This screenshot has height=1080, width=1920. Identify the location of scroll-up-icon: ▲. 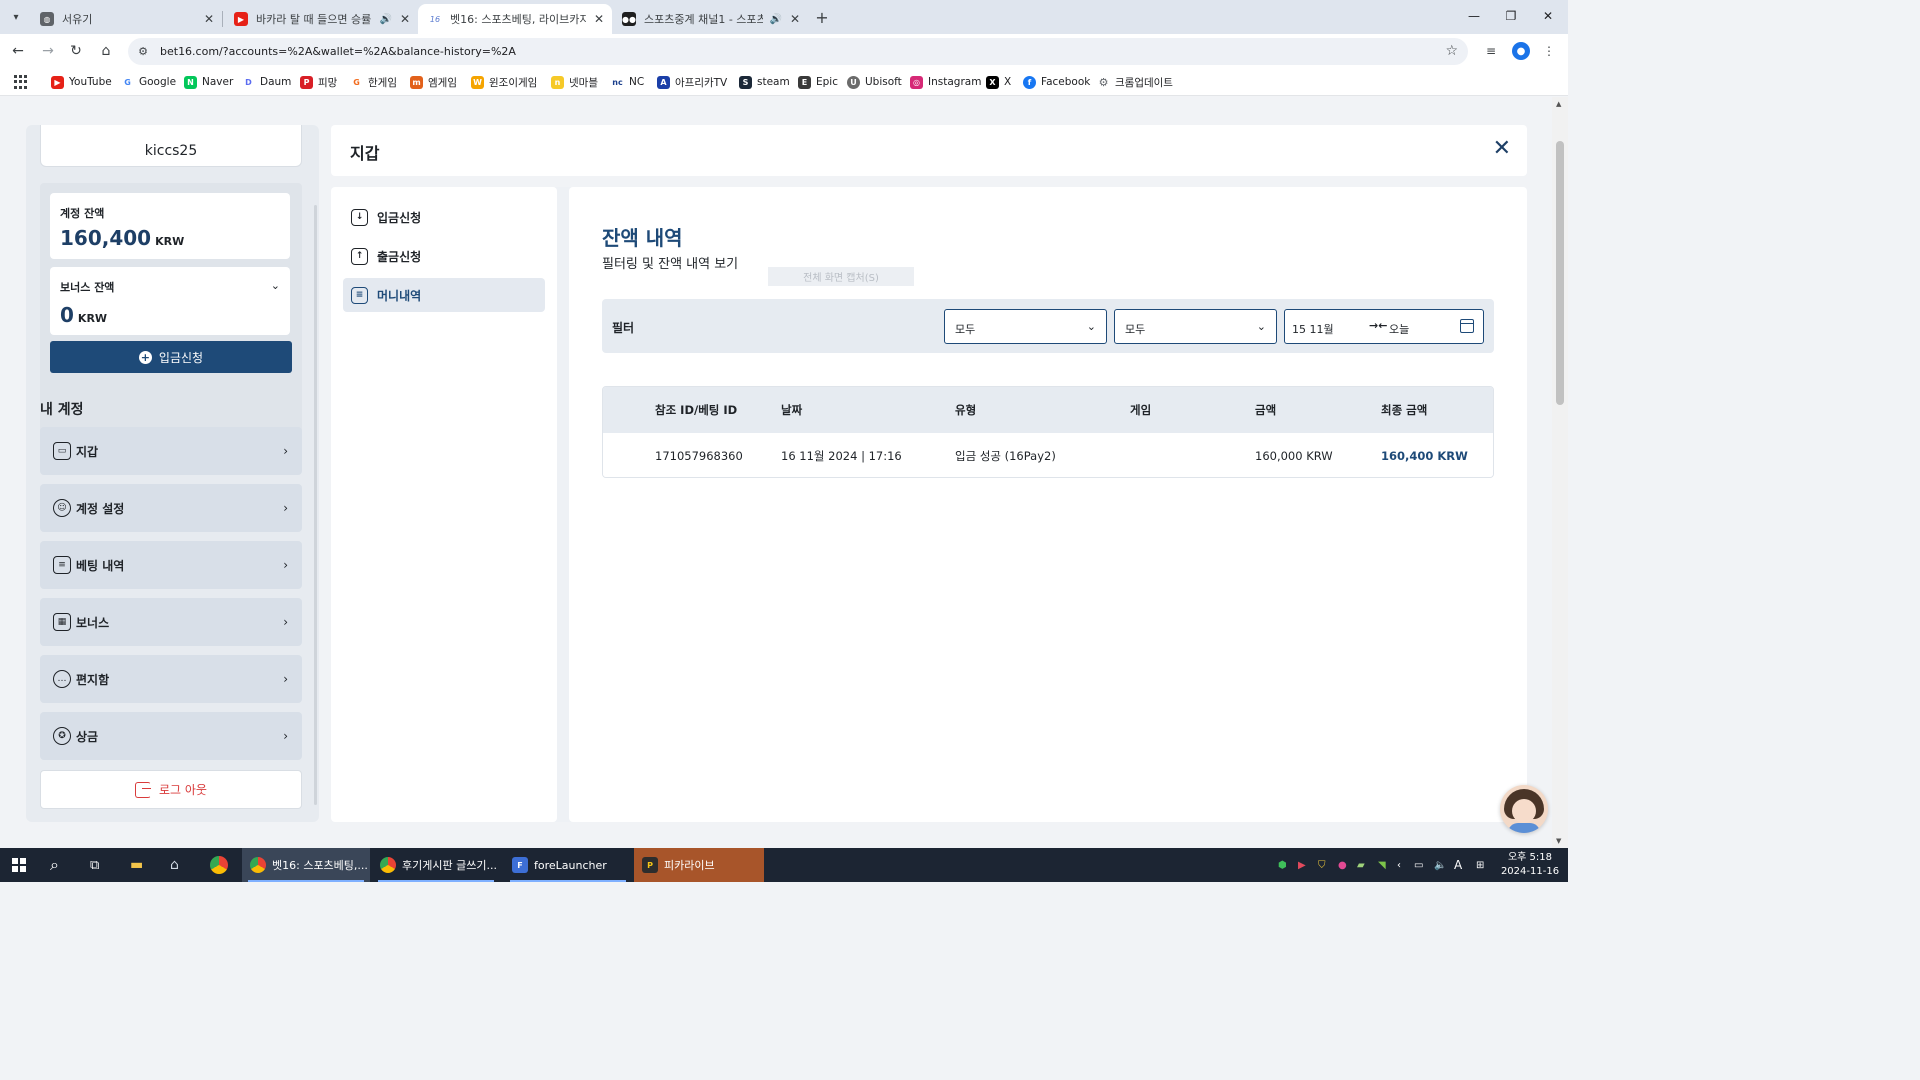
(1558, 104).